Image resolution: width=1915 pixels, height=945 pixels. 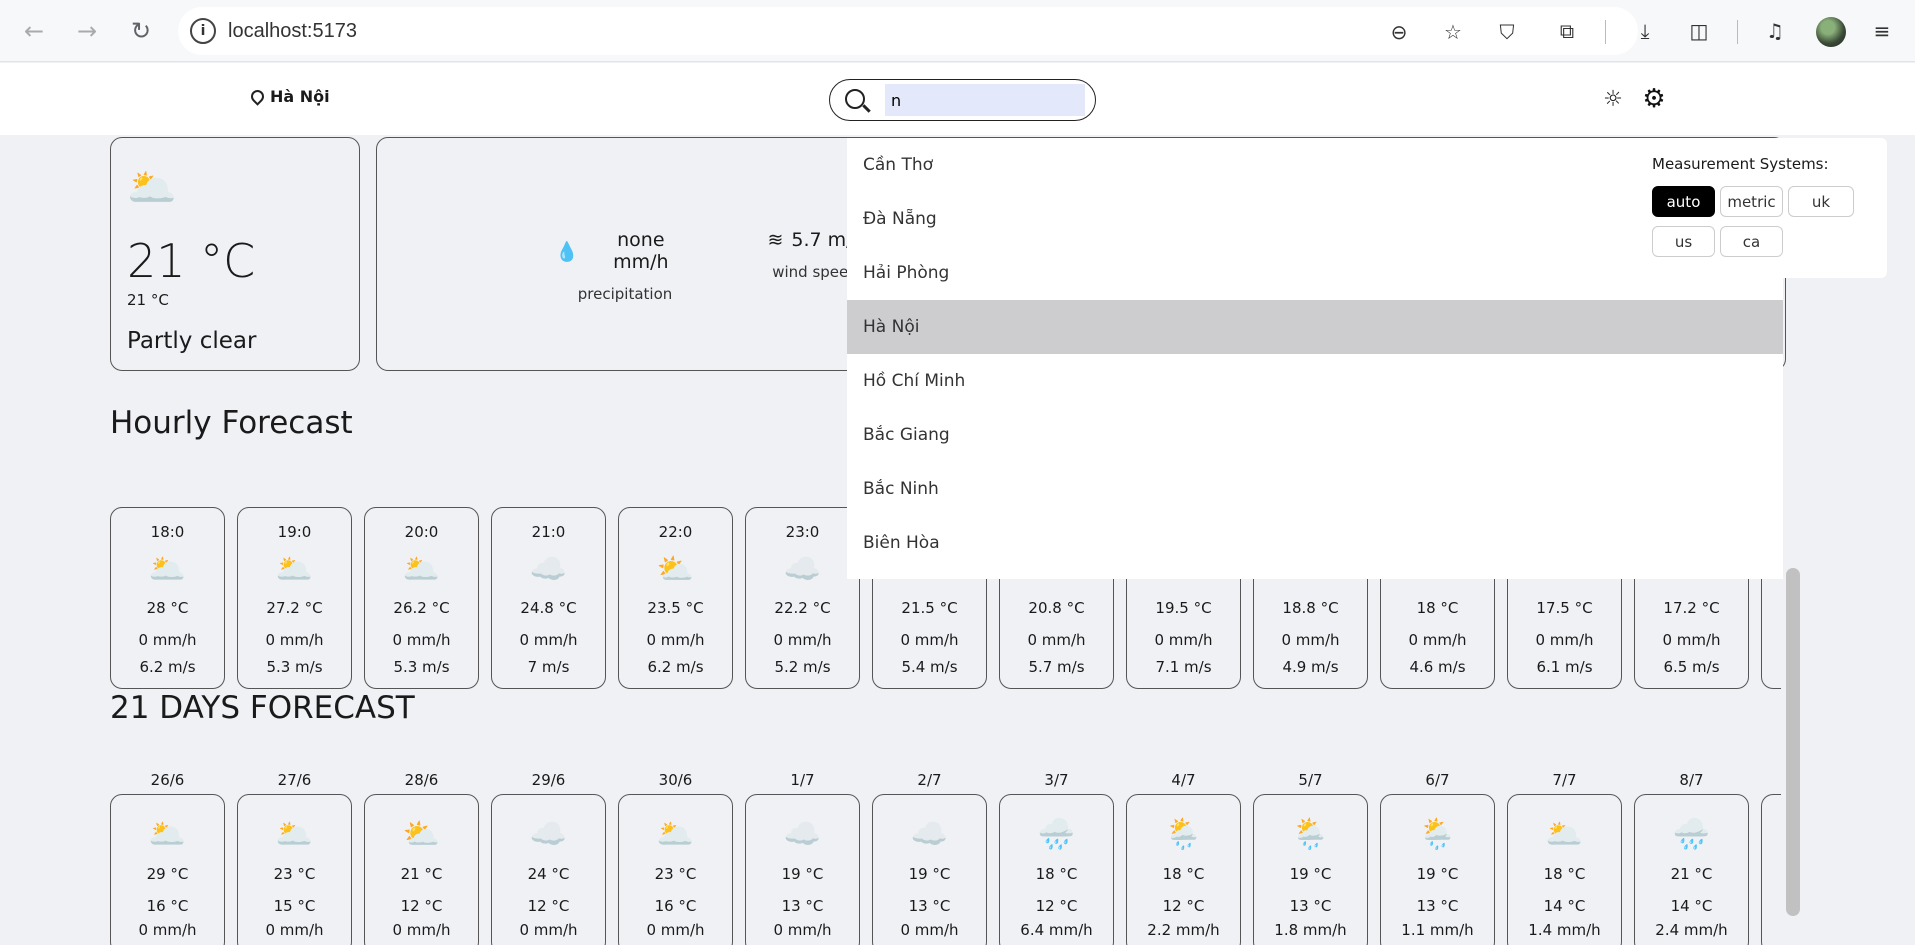 I want to click on daily-low-temp: 16 °C, so click(x=675, y=906).